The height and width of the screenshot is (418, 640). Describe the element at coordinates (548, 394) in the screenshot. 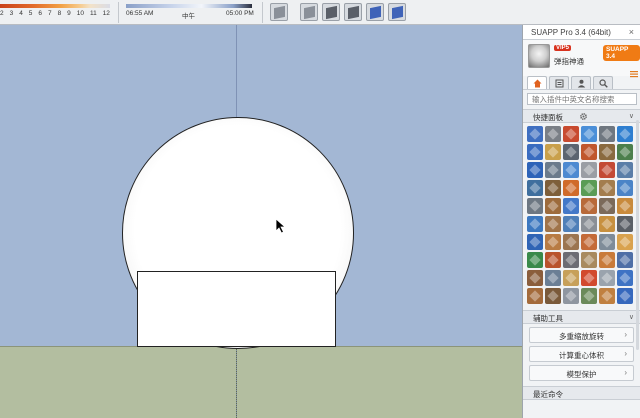

I see `recent-commands-label: 最近命令` at that location.